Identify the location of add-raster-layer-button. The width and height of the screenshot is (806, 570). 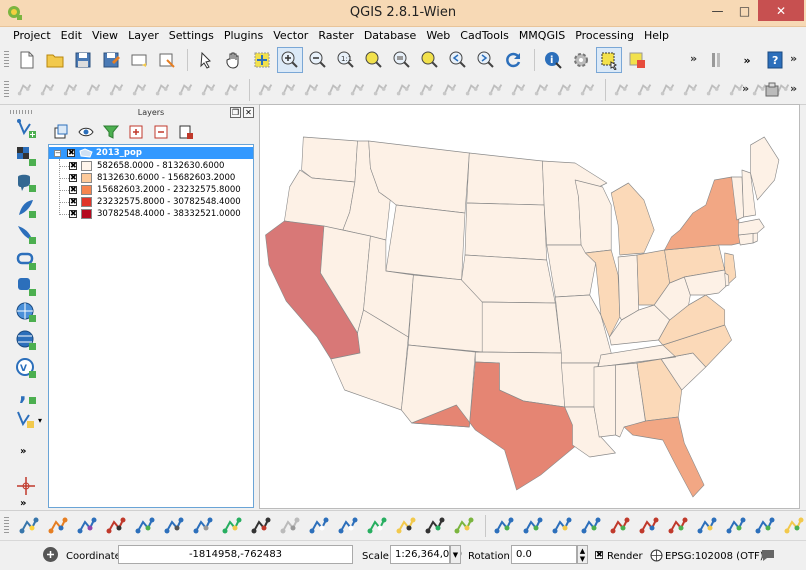
(26, 156).